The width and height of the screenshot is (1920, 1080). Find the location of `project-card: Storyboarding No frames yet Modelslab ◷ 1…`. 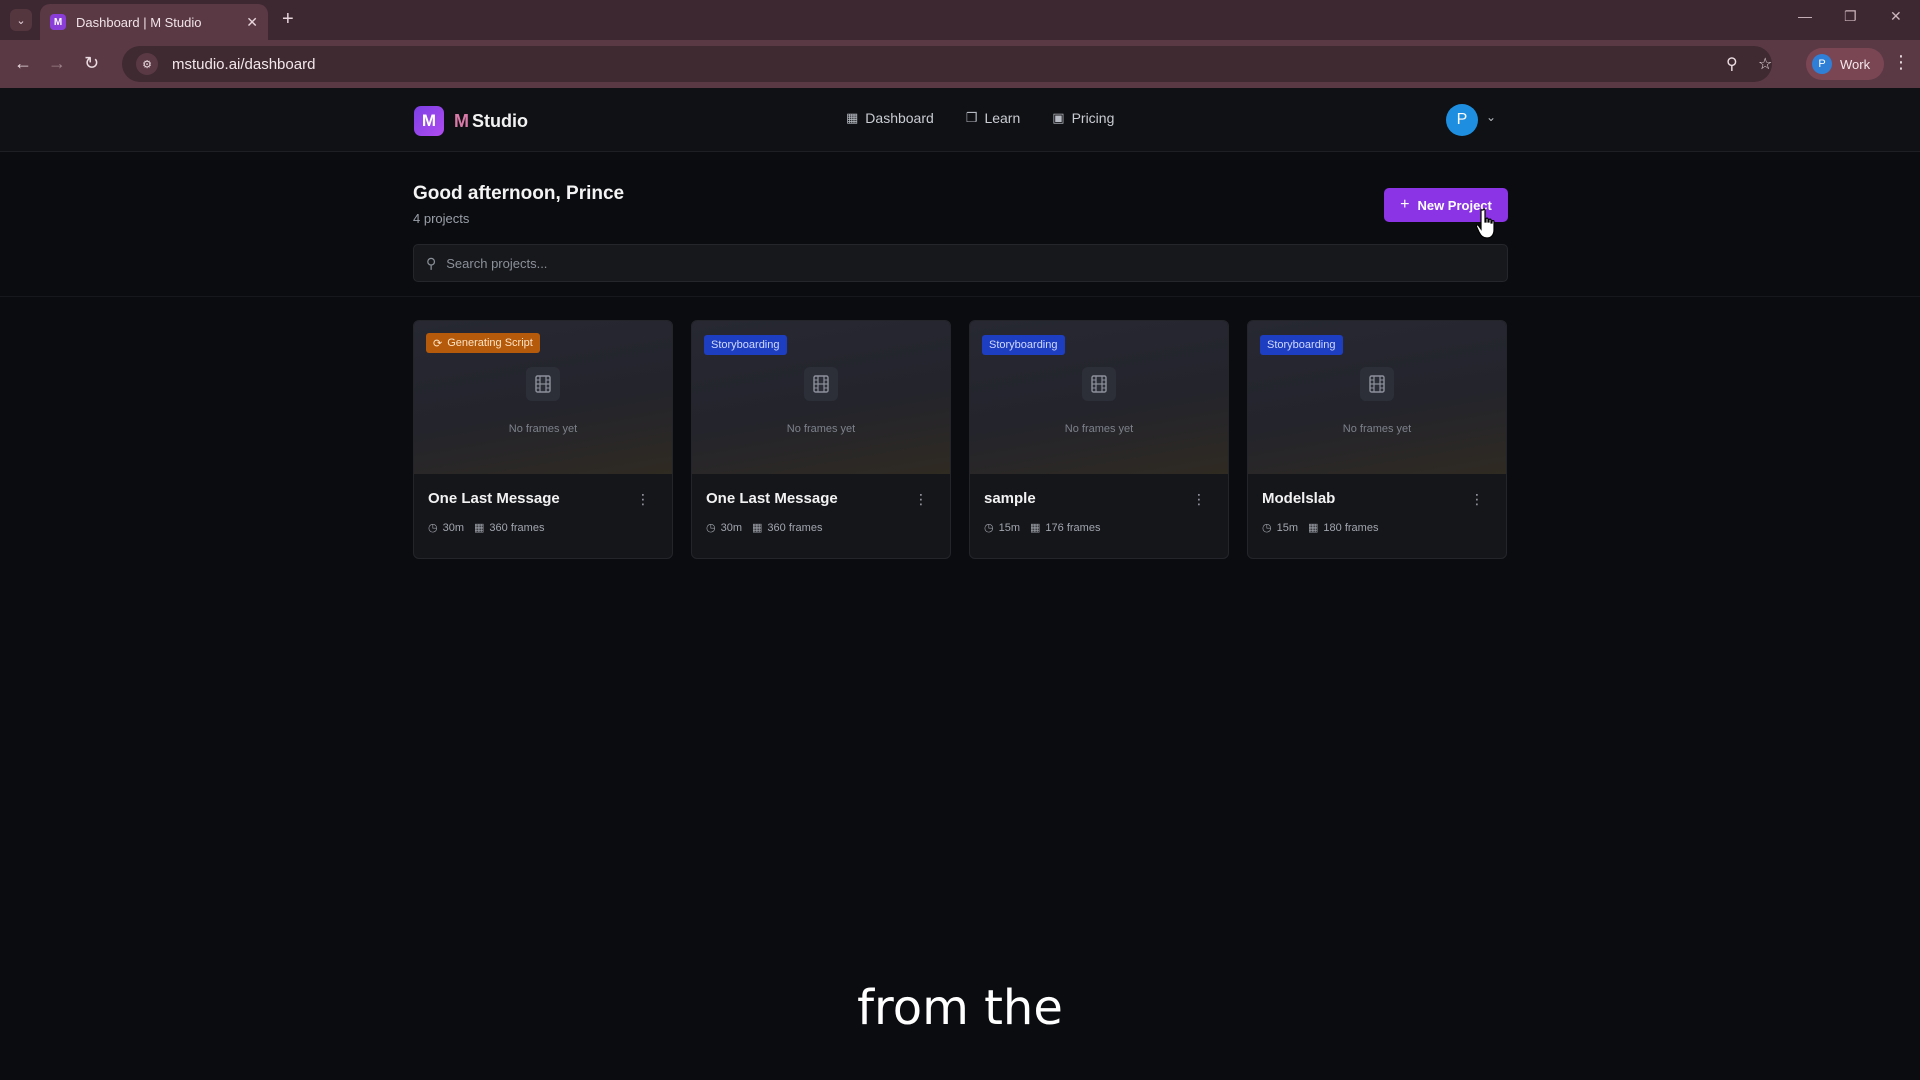

project-card: Storyboarding No frames yet Modelslab ◷ 1… is located at coordinates (1377, 439).